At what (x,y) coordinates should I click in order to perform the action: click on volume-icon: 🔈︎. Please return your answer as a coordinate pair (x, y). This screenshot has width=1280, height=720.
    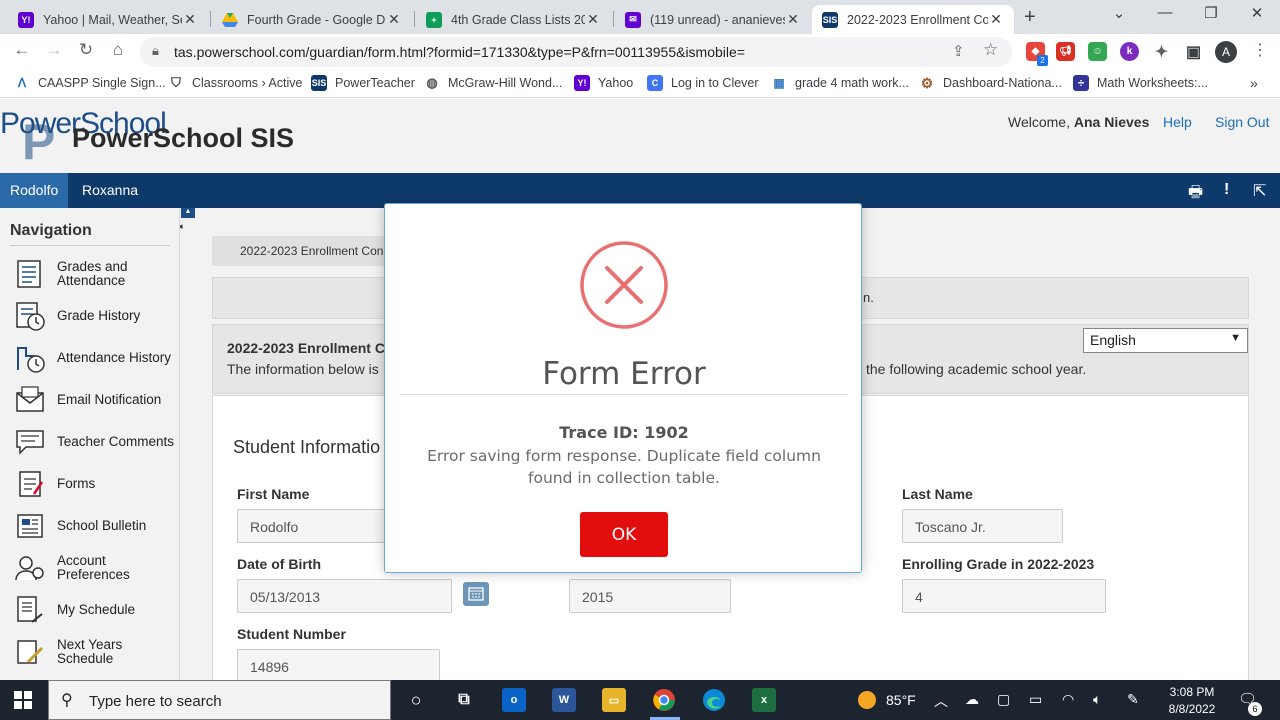
    Looking at the image, I should click on (1097, 699).